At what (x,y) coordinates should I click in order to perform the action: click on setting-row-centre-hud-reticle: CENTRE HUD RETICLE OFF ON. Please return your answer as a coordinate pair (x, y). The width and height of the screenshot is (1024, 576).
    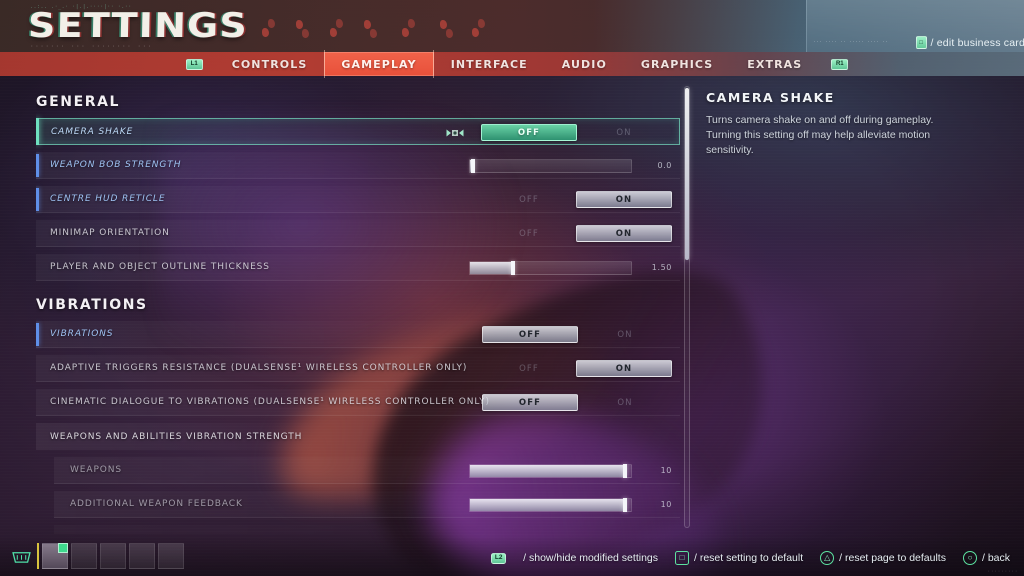
    Looking at the image, I should click on (358, 199).